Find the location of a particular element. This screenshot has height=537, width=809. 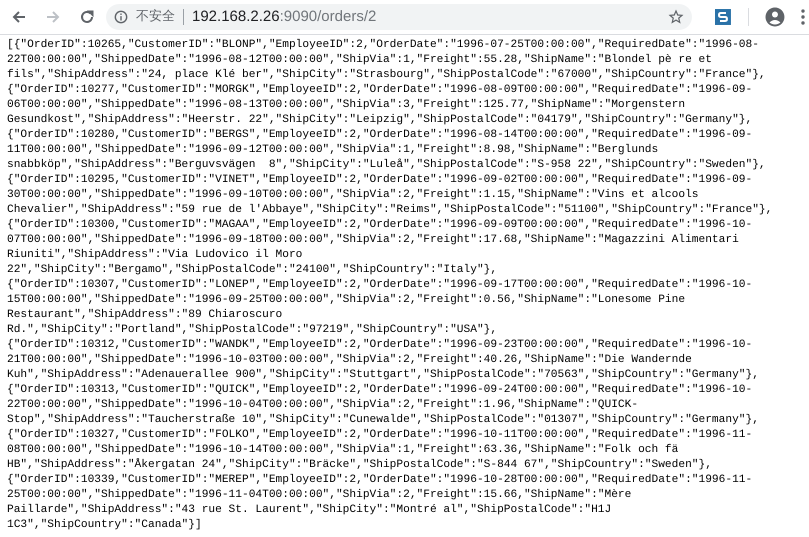

json-text-line: snabbköp","ShipAddress":"Berguvsvägen 8","ShipCity":"Luleå","ShipPostalCode":"S-958 22","ShipCountry":"Sweden"}, is located at coordinates (387, 165).